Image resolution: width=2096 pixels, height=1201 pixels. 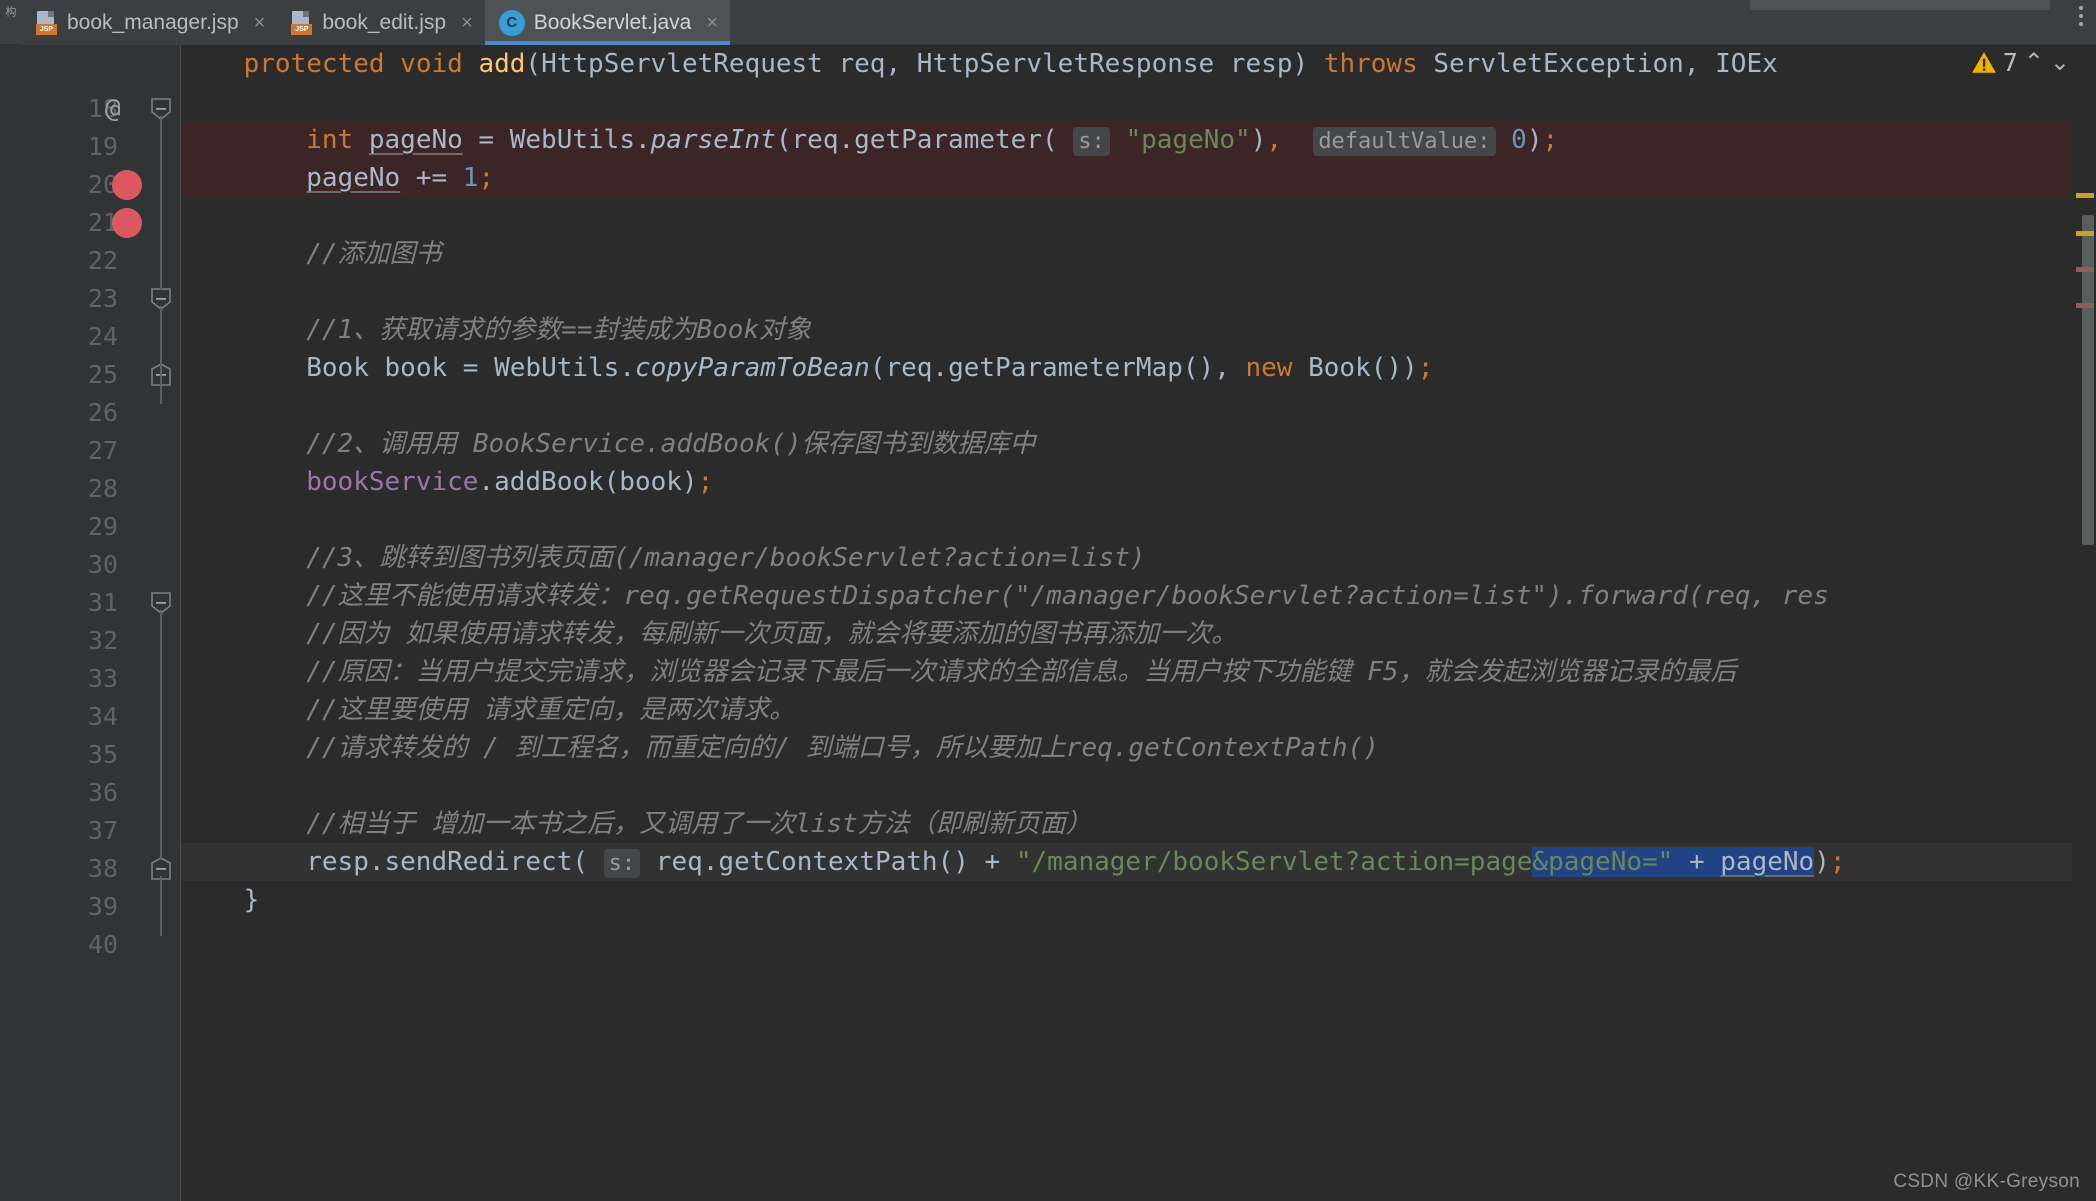 What do you see at coordinates (102, 184) in the screenshot?
I see `line-number: 20` at bounding box center [102, 184].